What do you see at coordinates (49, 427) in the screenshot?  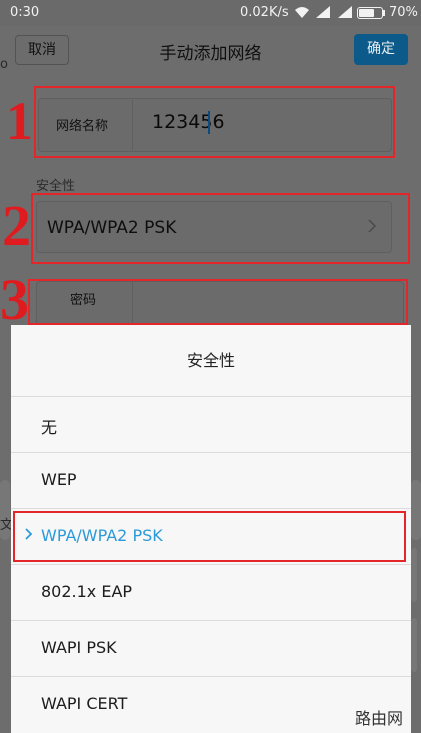 I see `option-label: 无` at bounding box center [49, 427].